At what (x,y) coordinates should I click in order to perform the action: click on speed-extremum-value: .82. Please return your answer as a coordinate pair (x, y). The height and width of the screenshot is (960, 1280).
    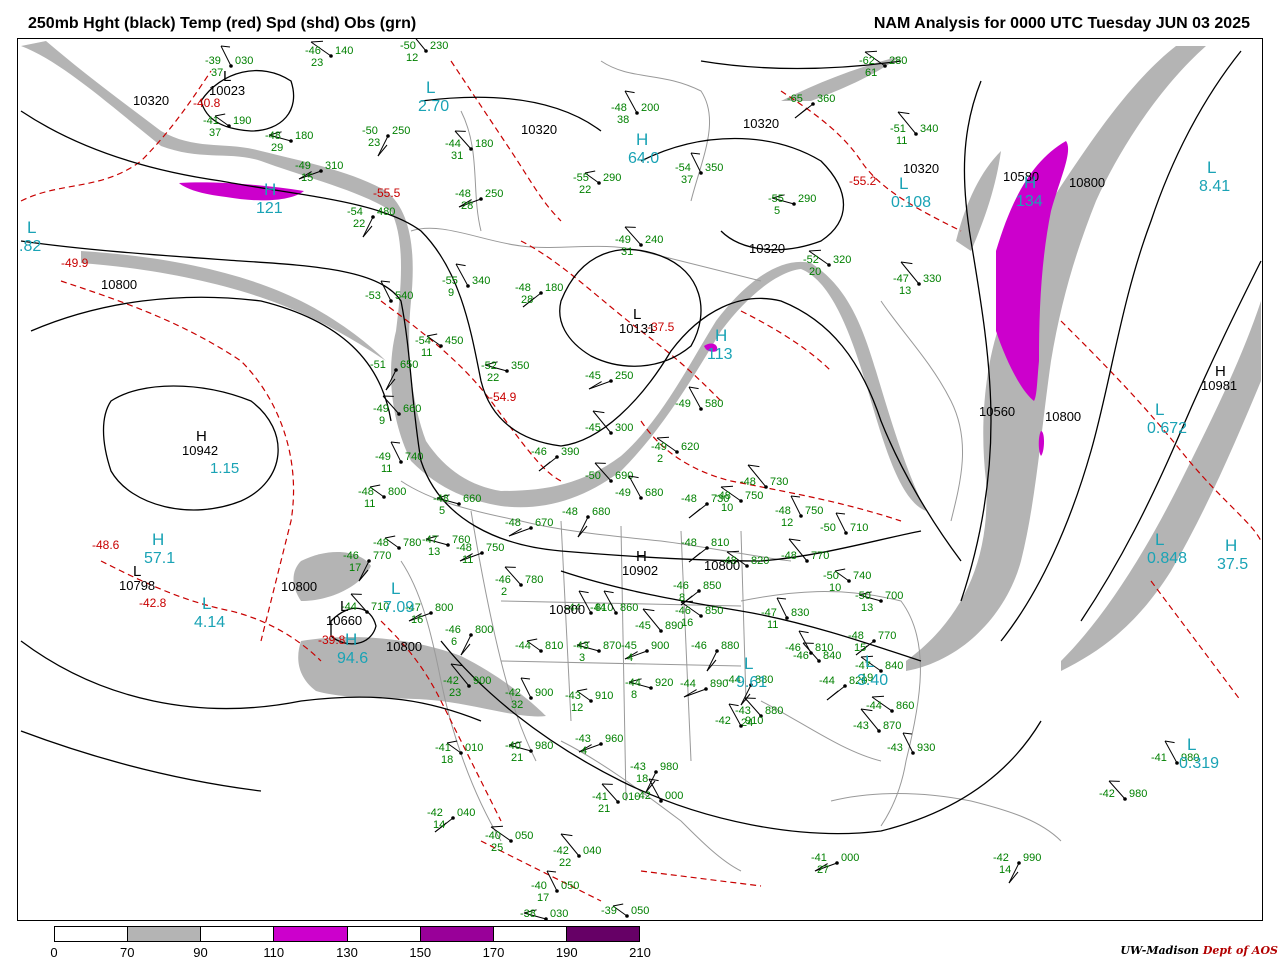
    Looking at the image, I should click on (30, 246).